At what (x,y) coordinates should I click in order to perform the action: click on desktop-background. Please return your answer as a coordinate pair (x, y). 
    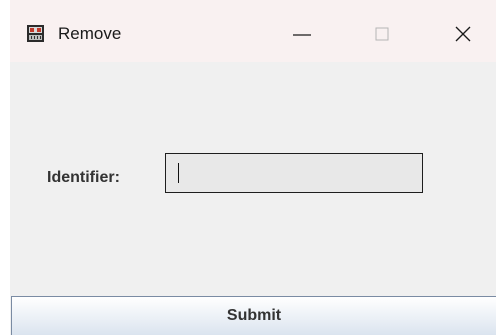
    Looking at the image, I should click on (5, 167).